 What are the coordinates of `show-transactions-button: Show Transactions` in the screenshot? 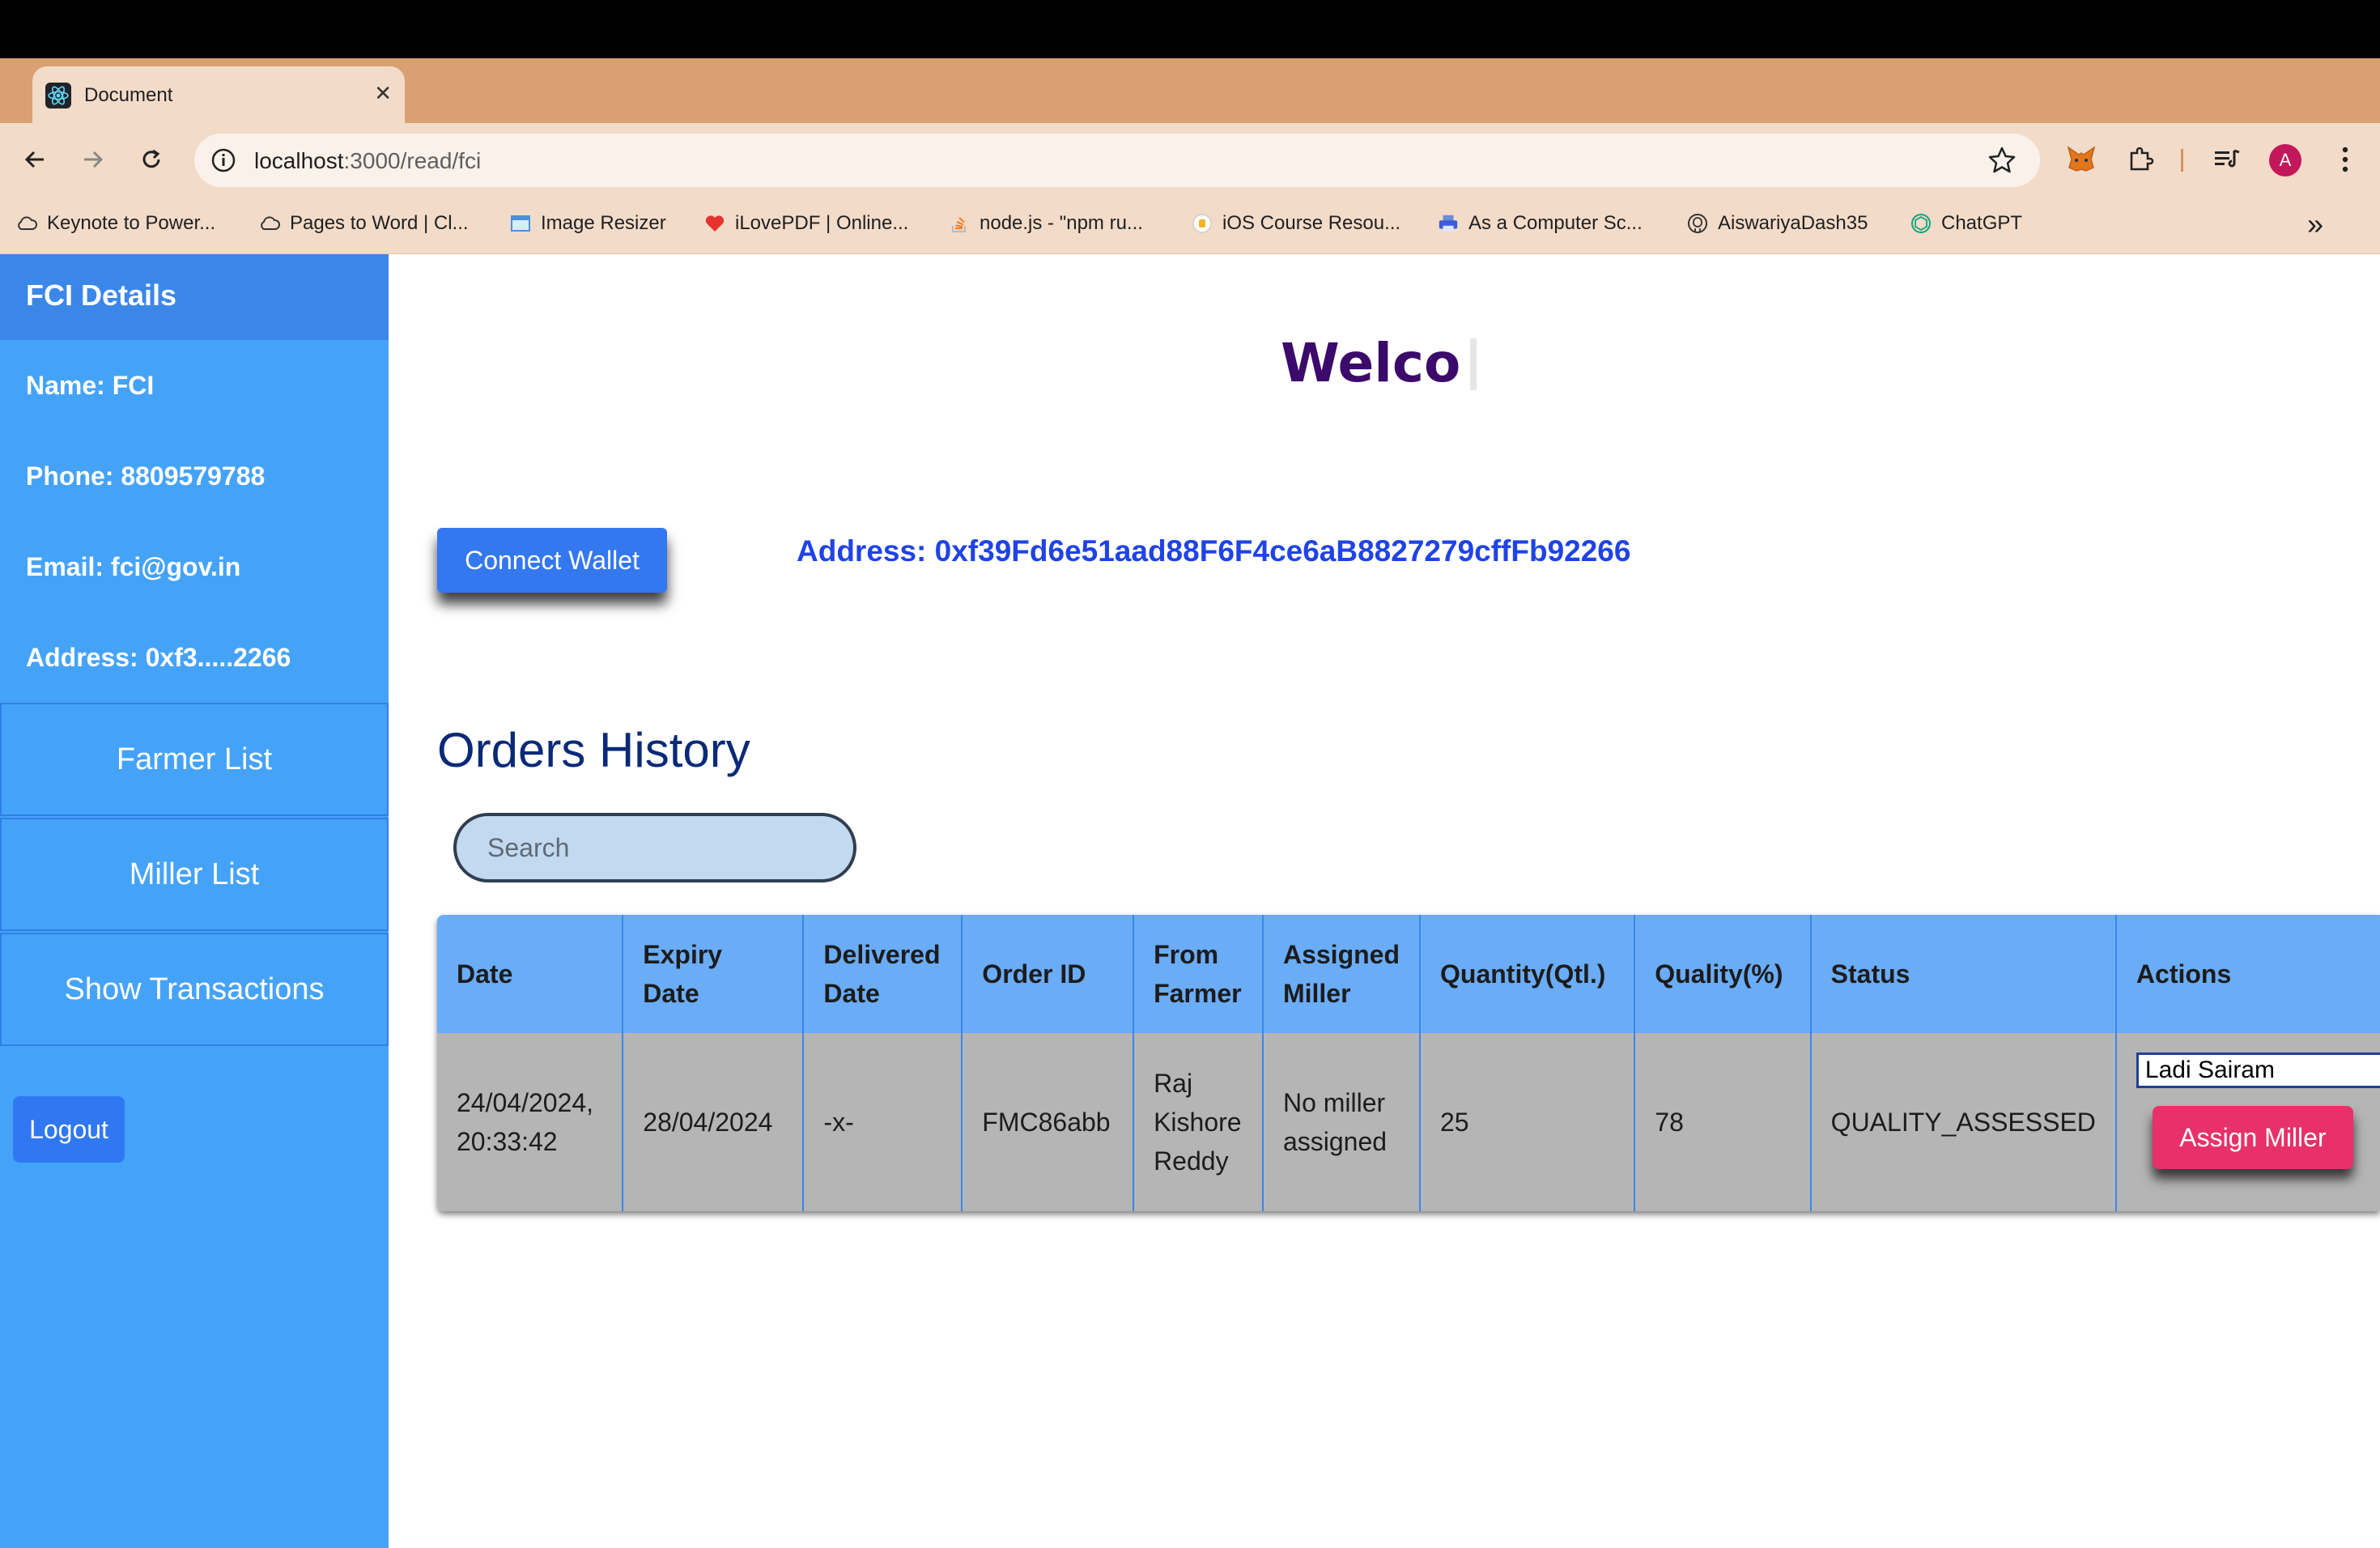 It's located at (195, 989).